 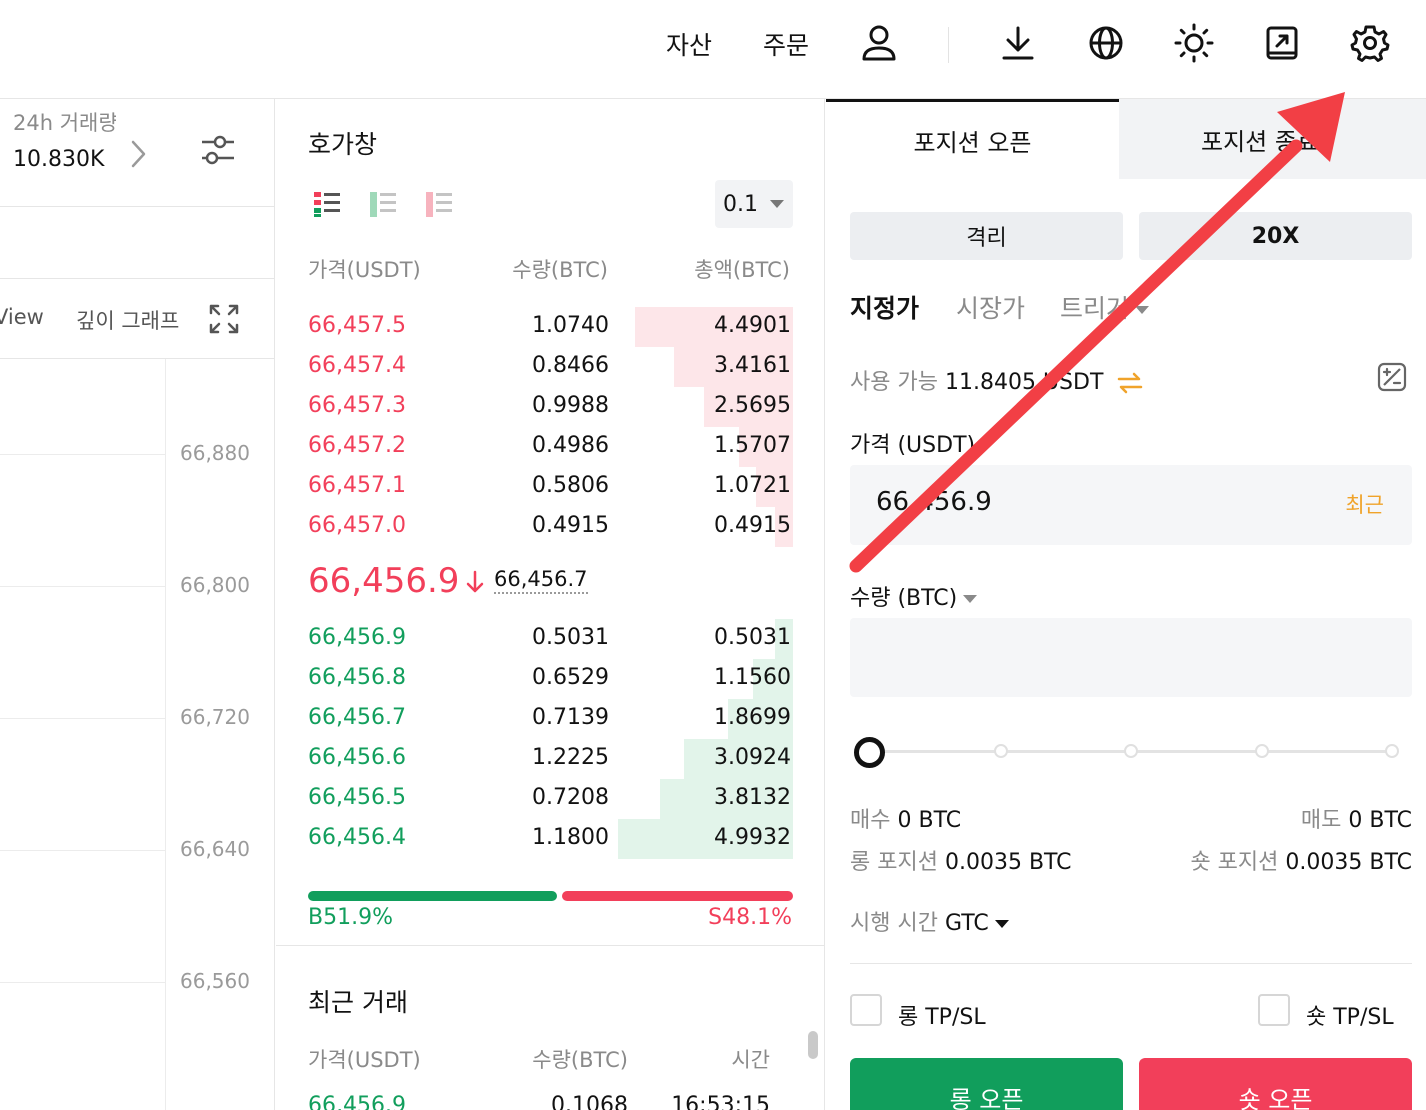 I want to click on bid-row: 66,456.9 0.5031 0.5031, so click(x=550, y=639).